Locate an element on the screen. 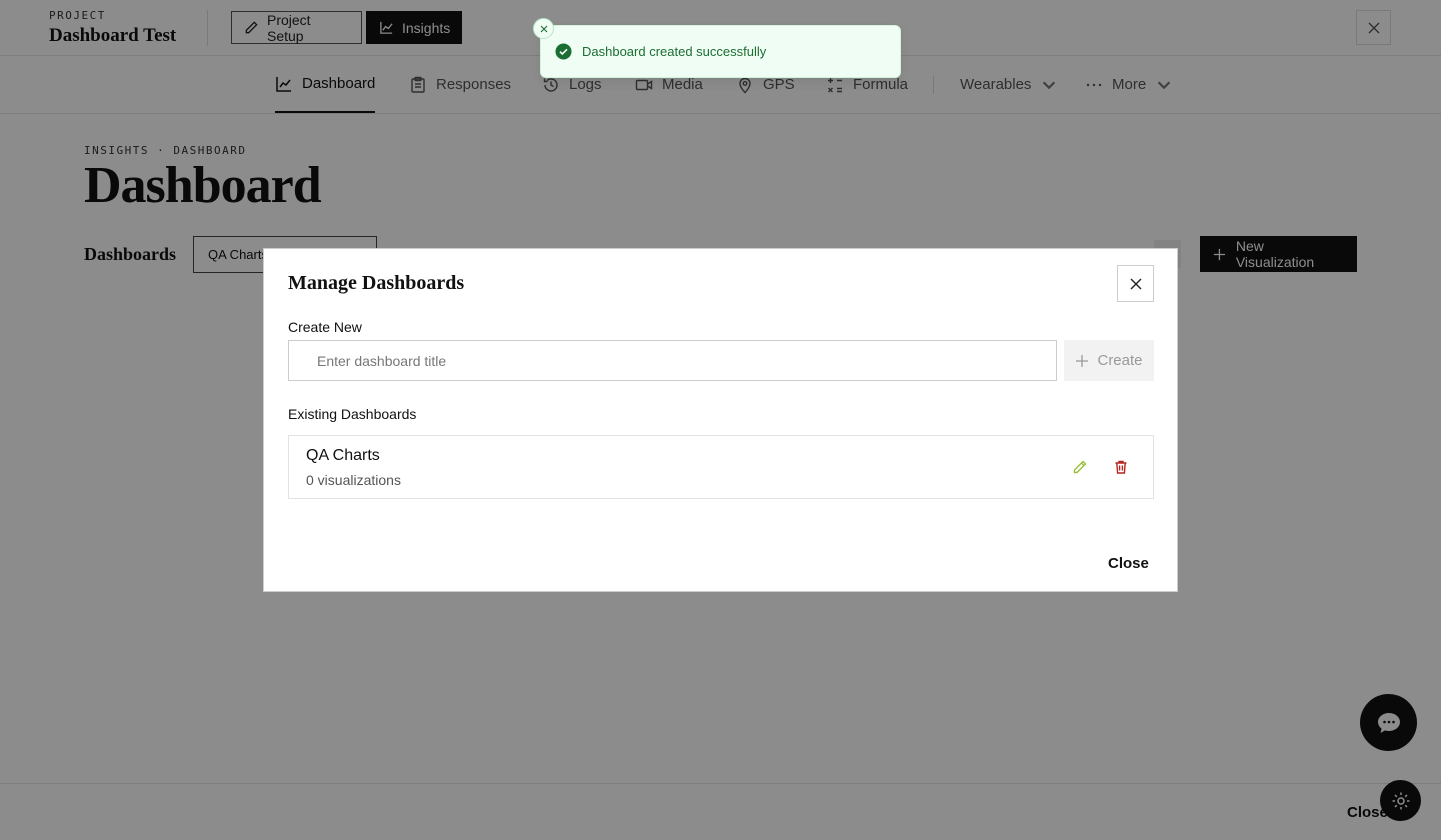 This screenshot has height=840, width=1441. create-button-label: Create is located at coordinates (1120, 360).